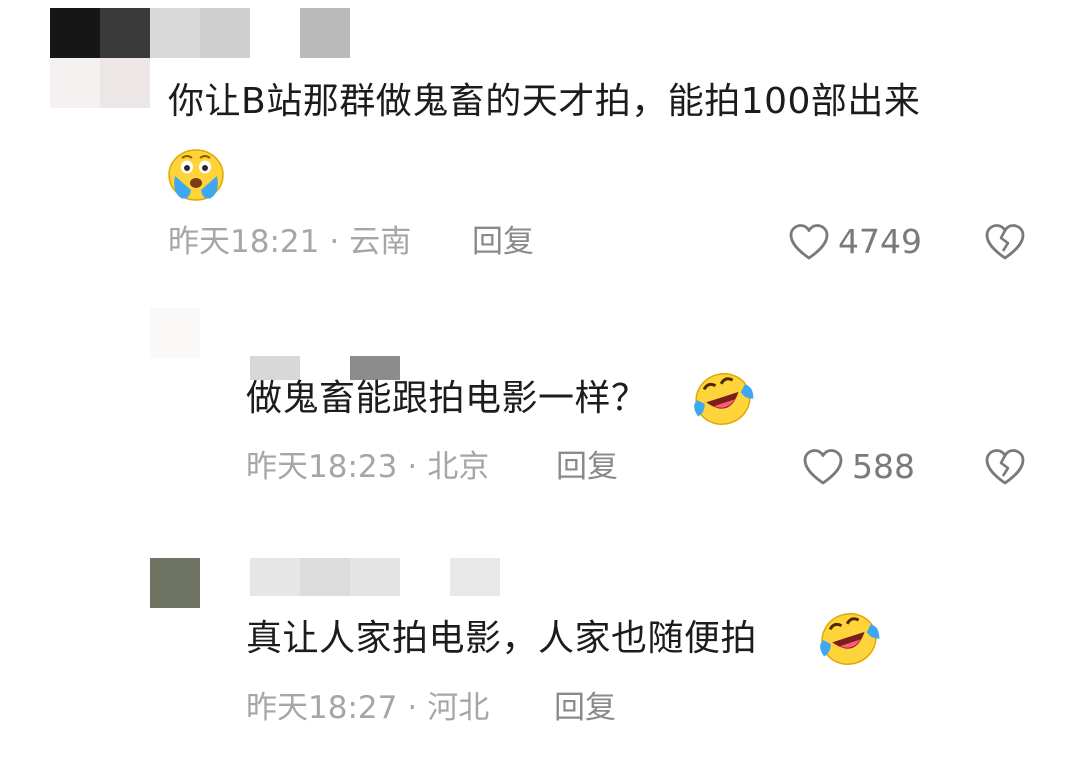 The image size is (1080, 758). Describe the element at coordinates (196, 175) in the screenshot. I see `crying-laughing-emoji` at that location.